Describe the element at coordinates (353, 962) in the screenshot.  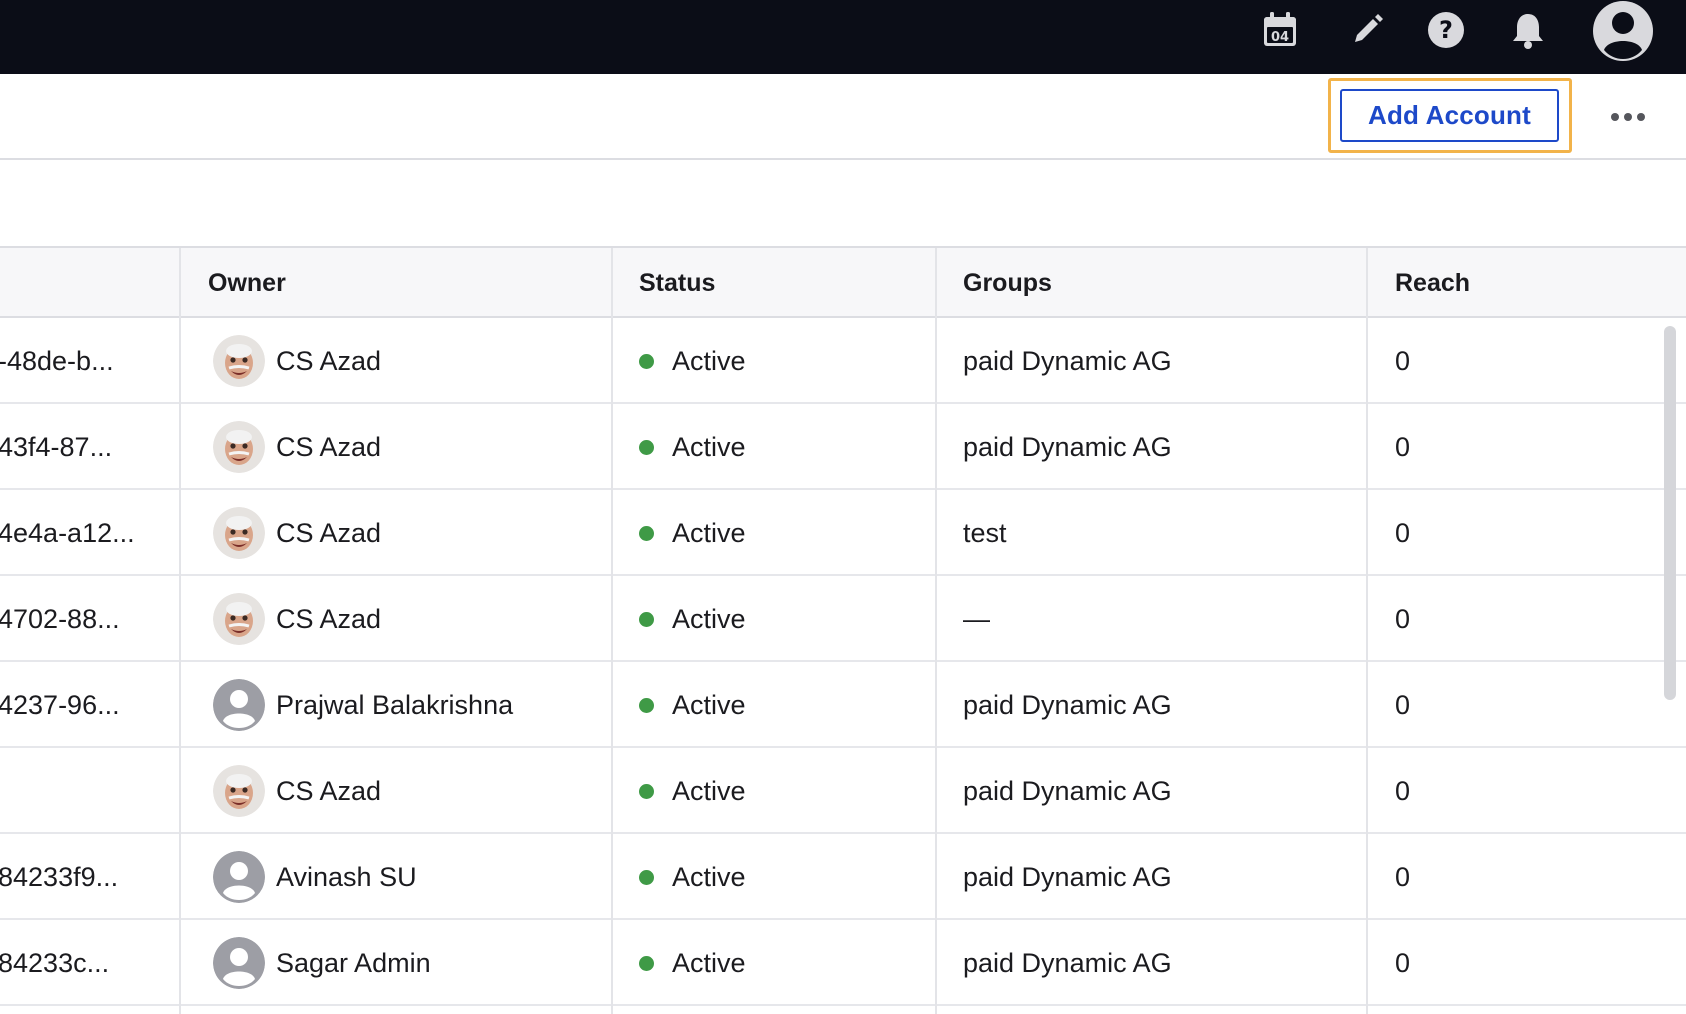
I see `owner-name: Sagar Admin` at that location.